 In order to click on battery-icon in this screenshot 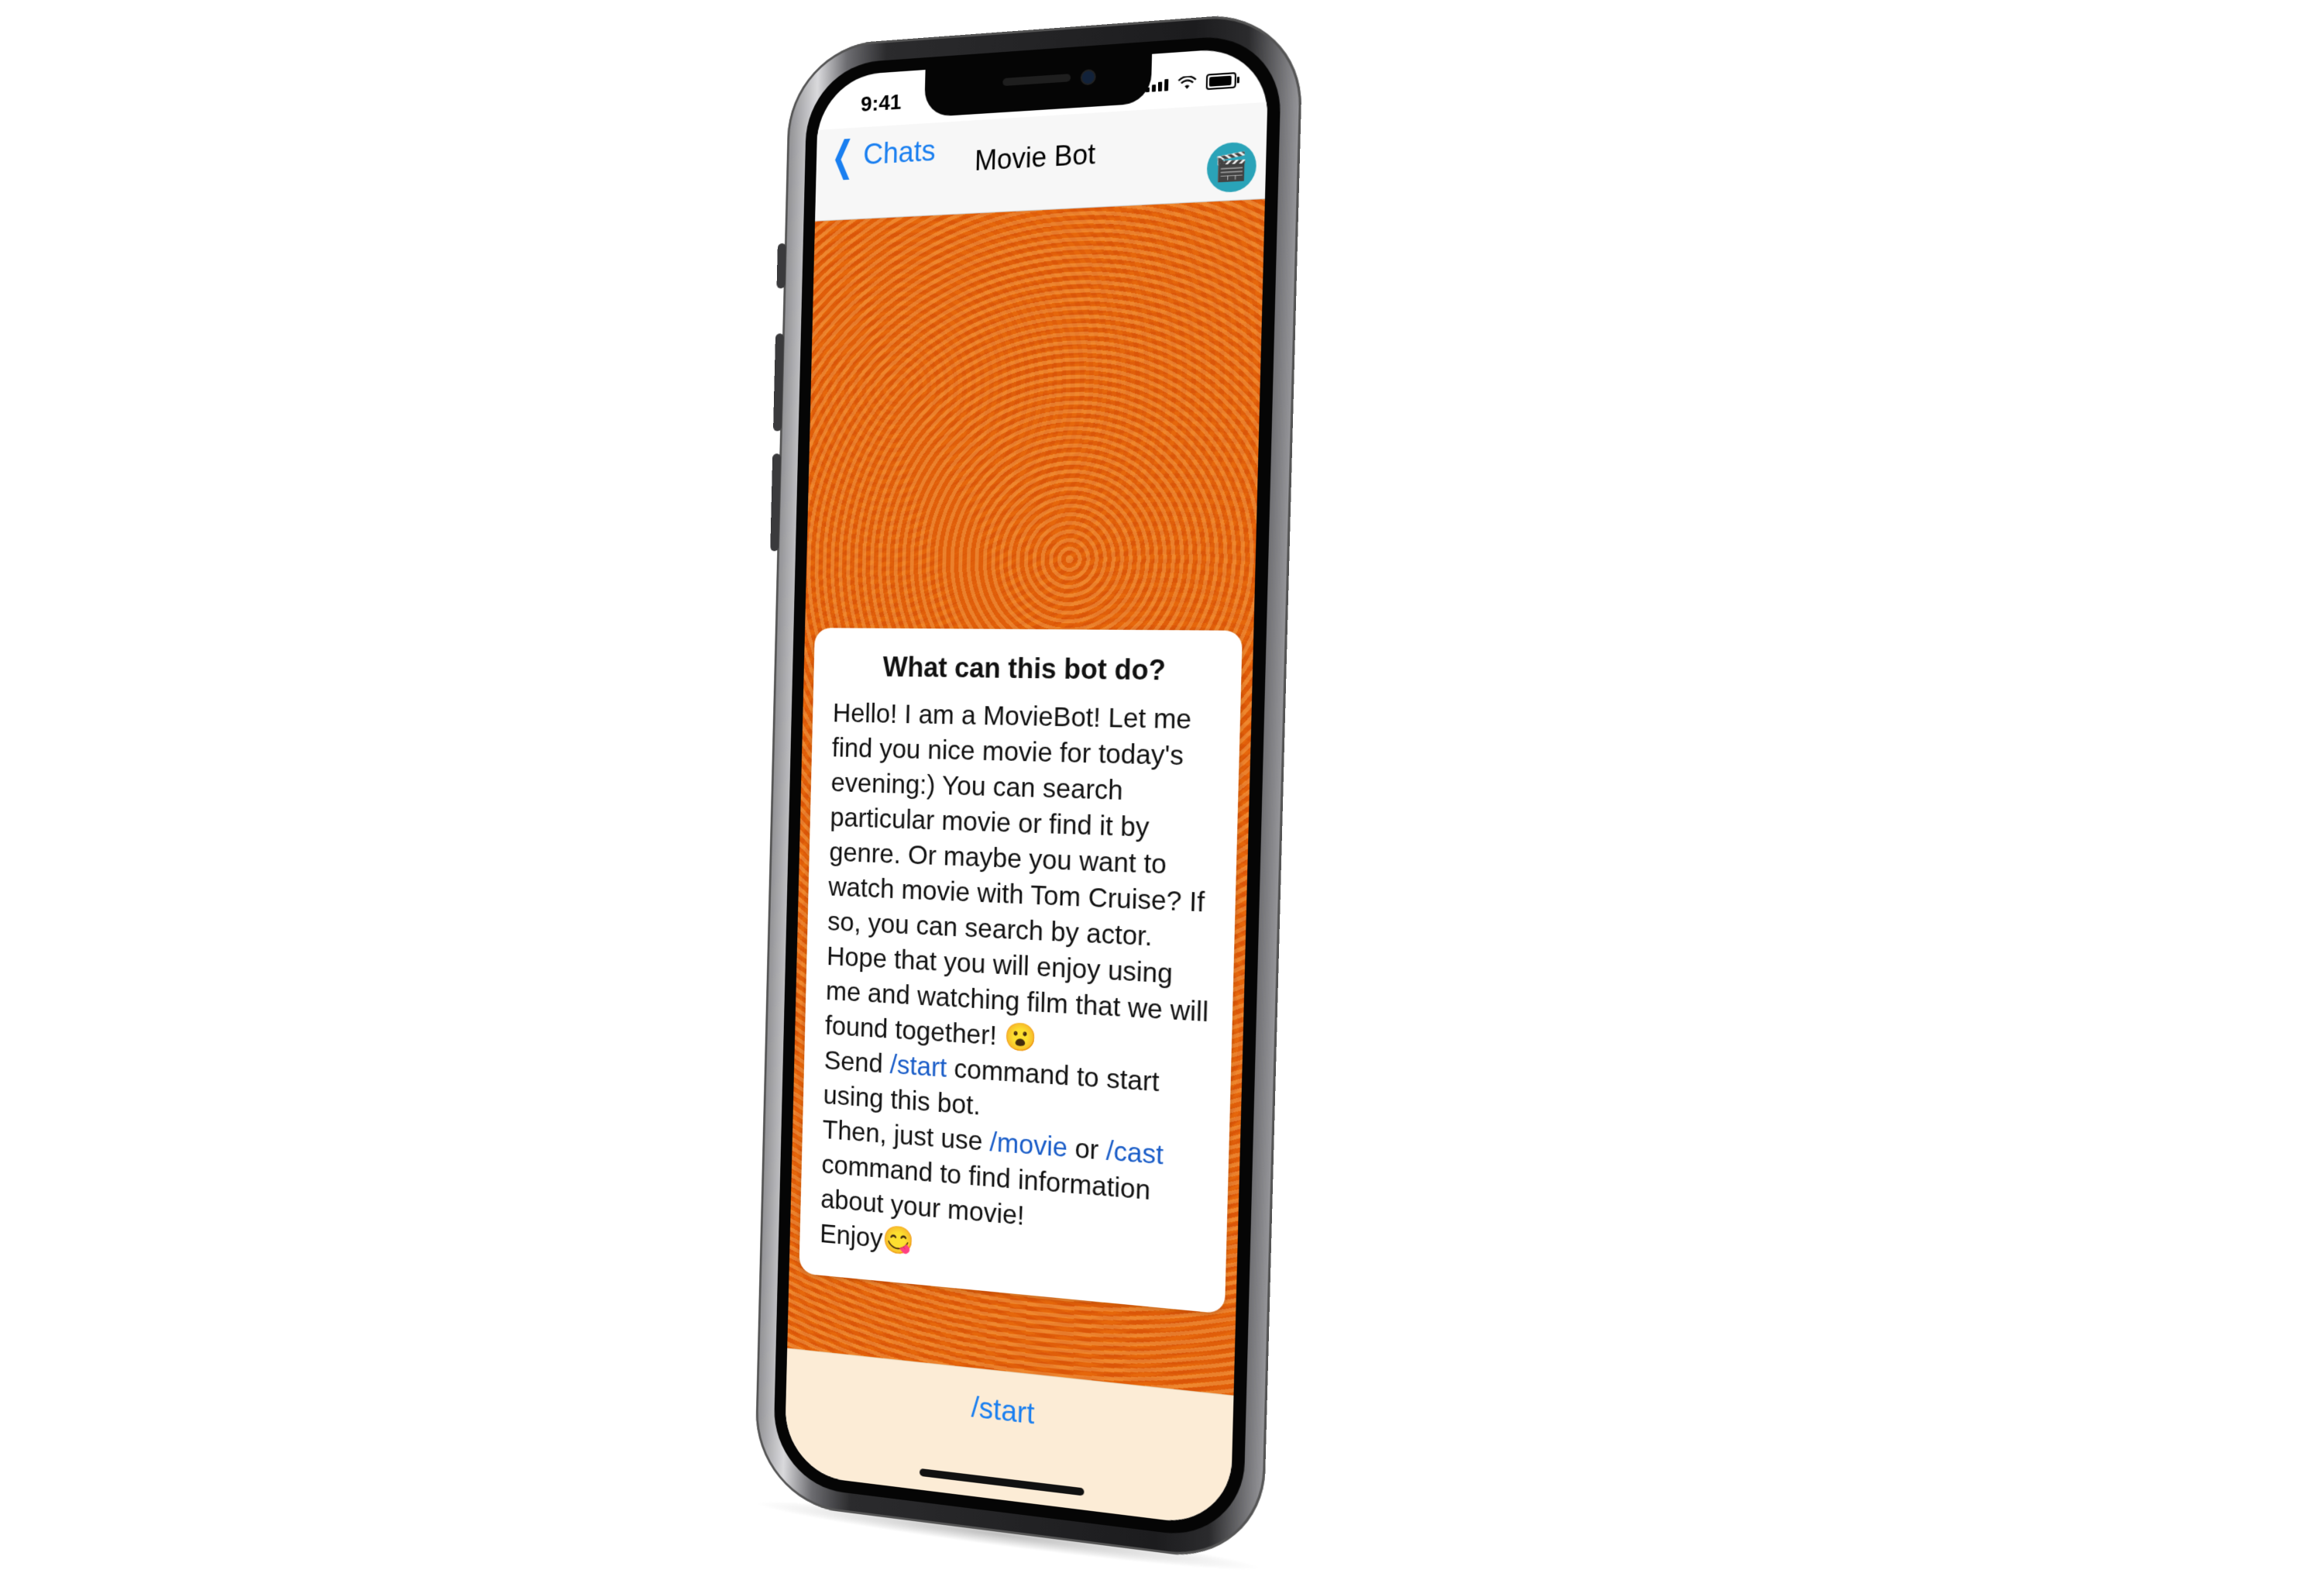, I will do `click(1221, 81)`.